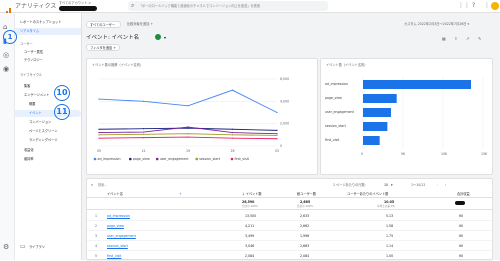  I want to click on category-label: session_start, so click(336, 126).